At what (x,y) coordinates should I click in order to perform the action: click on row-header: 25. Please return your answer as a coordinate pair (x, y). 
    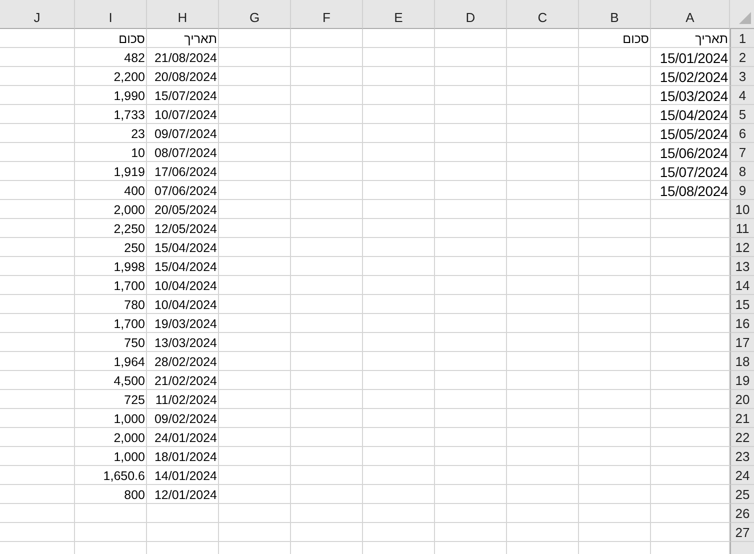
    Looking at the image, I should click on (742, 494).